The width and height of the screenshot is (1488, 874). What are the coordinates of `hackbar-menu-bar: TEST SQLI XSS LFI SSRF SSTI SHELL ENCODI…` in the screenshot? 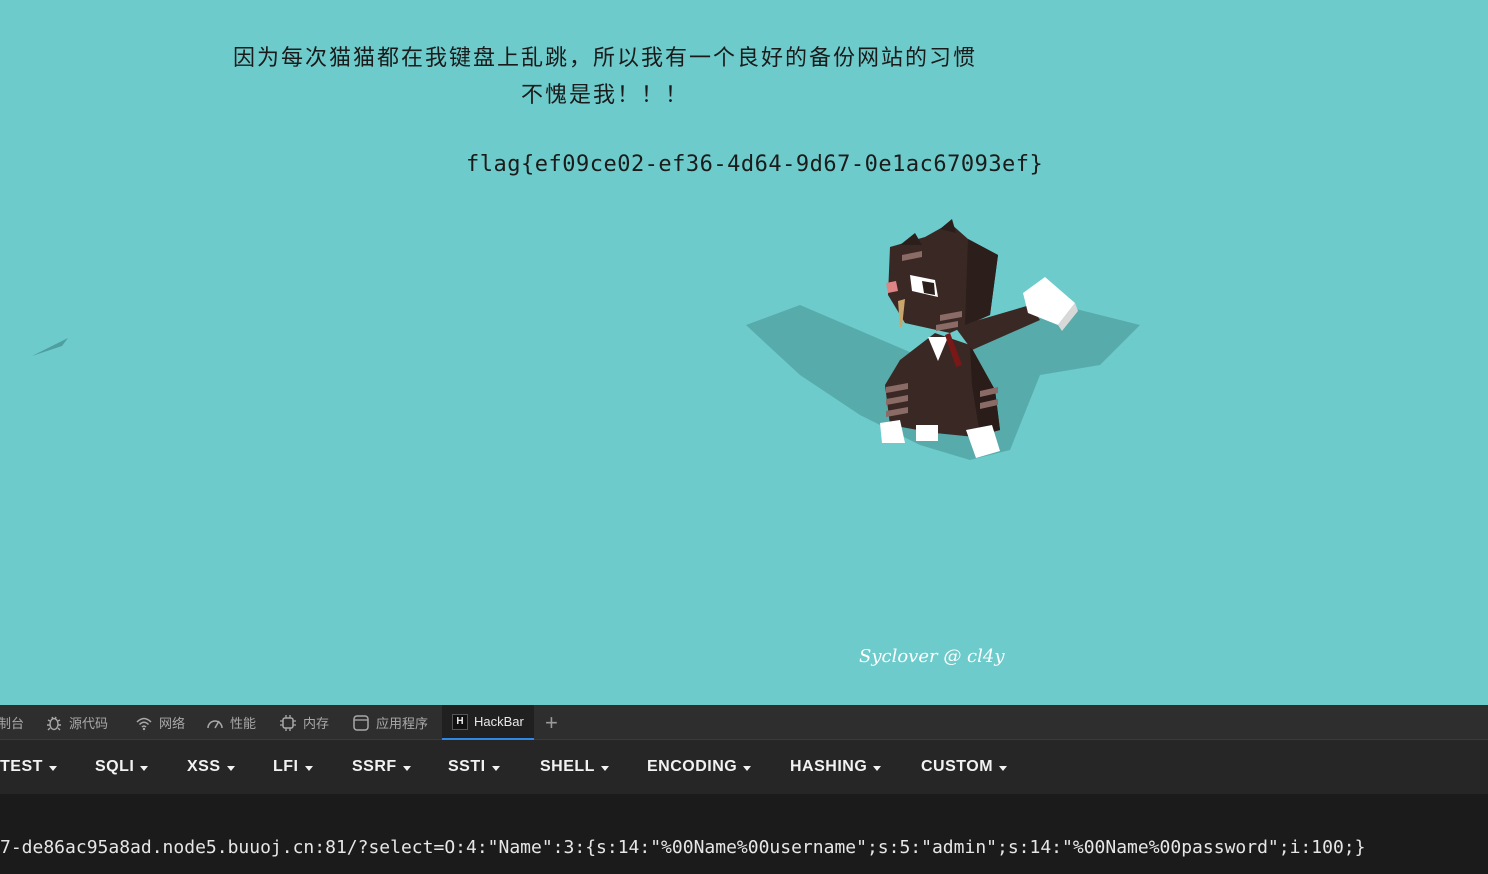 It's located at (744, 767).